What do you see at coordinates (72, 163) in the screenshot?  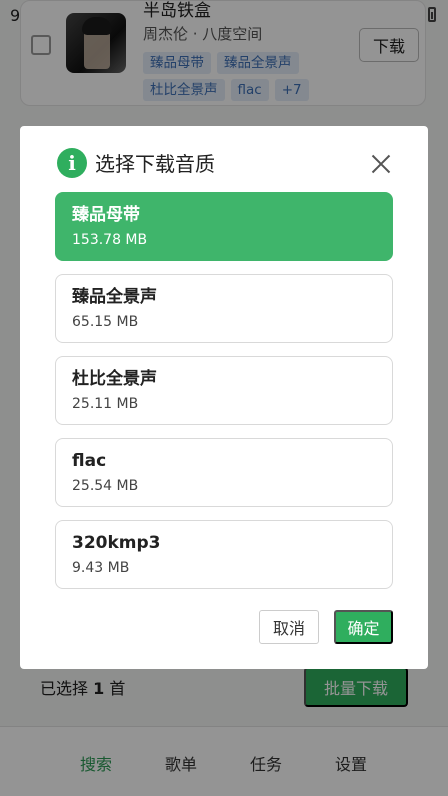 I see `info-icon: i` at bounding box center [72, 163].